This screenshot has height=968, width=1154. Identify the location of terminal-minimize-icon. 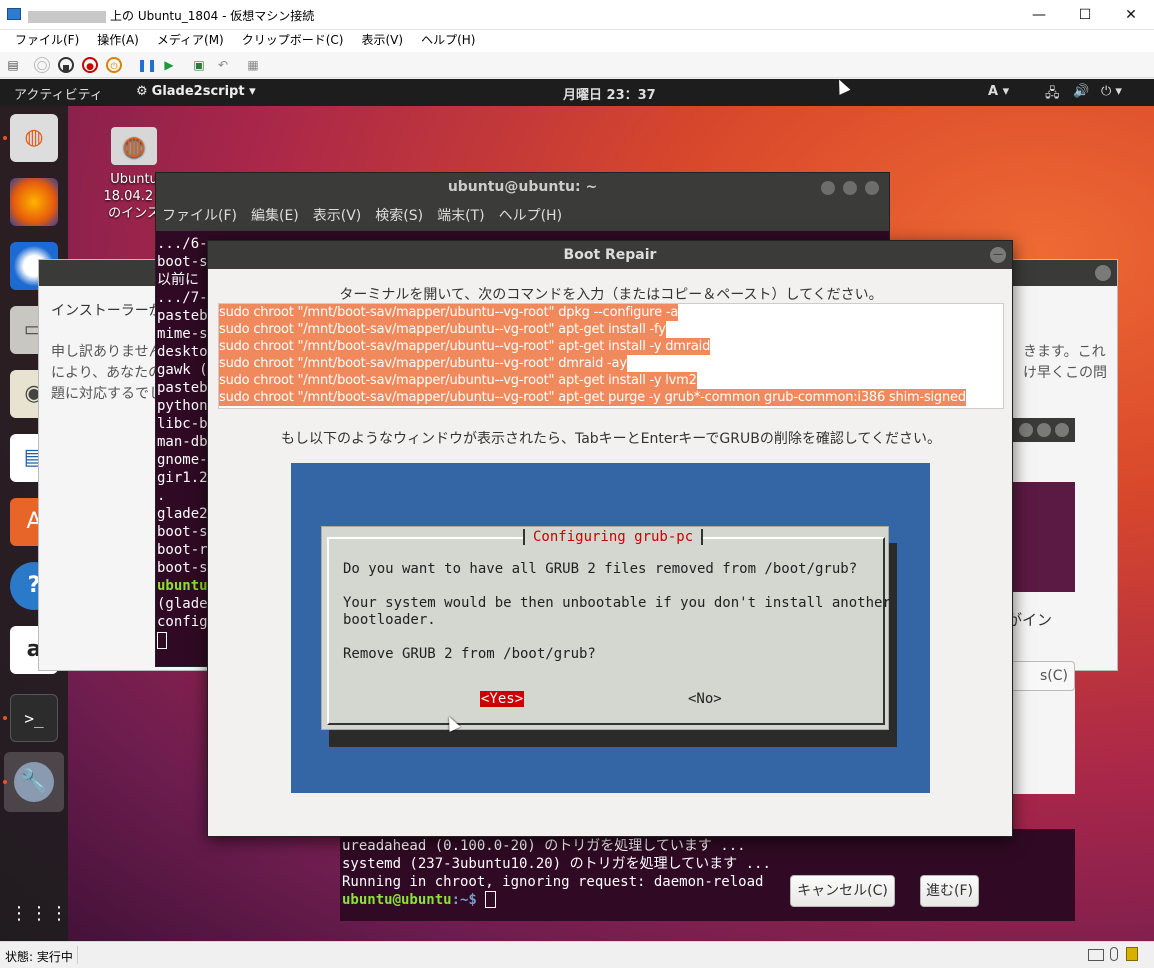
(828, 188).